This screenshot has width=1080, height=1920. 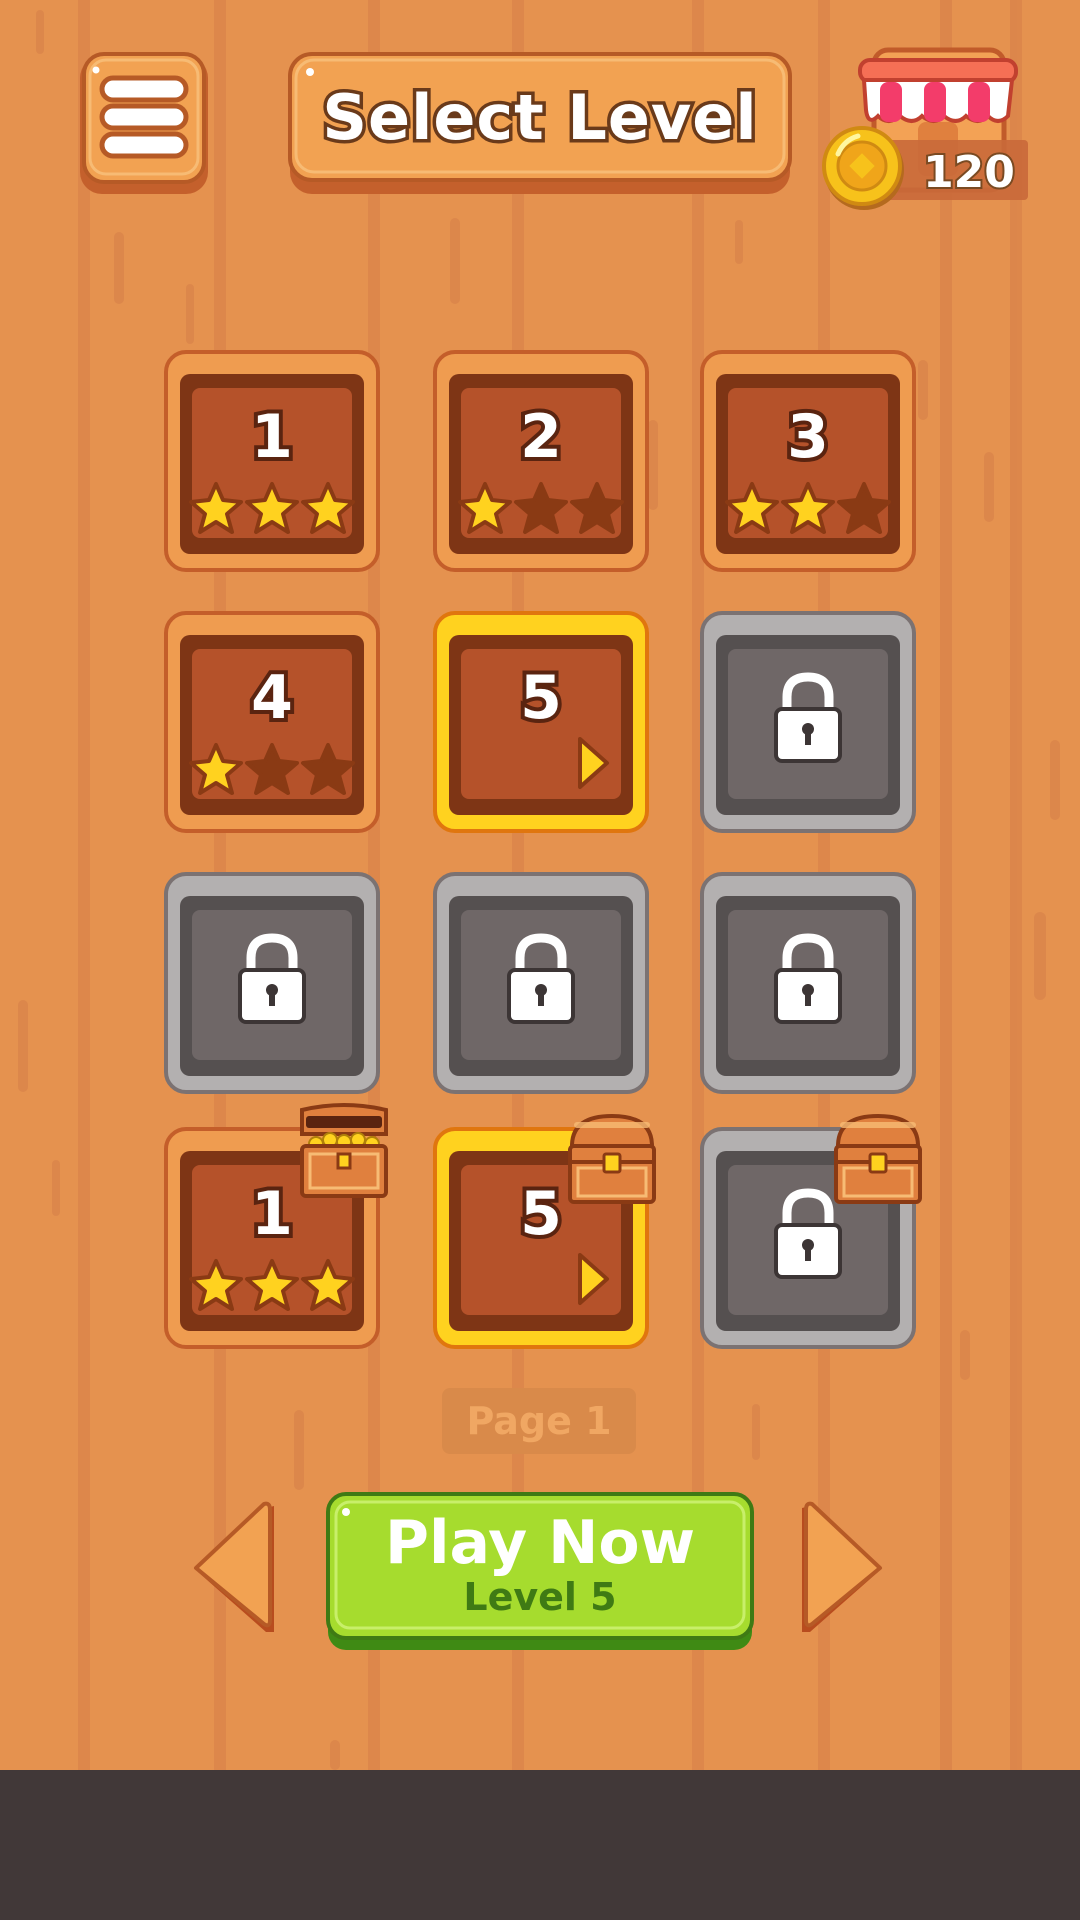 I want to click on coin-count: 120, so click(x=969, y=172).